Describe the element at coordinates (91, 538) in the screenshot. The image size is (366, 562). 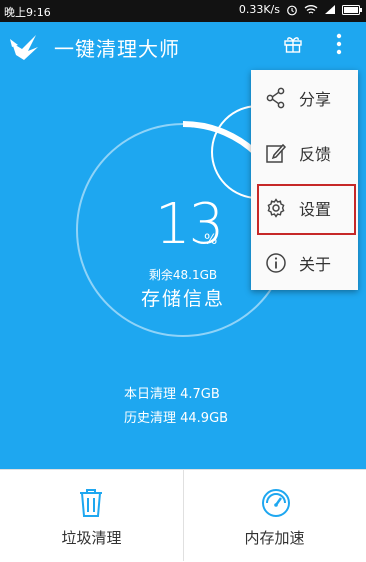
I see `tab-label: 垃圾清理` at that location.